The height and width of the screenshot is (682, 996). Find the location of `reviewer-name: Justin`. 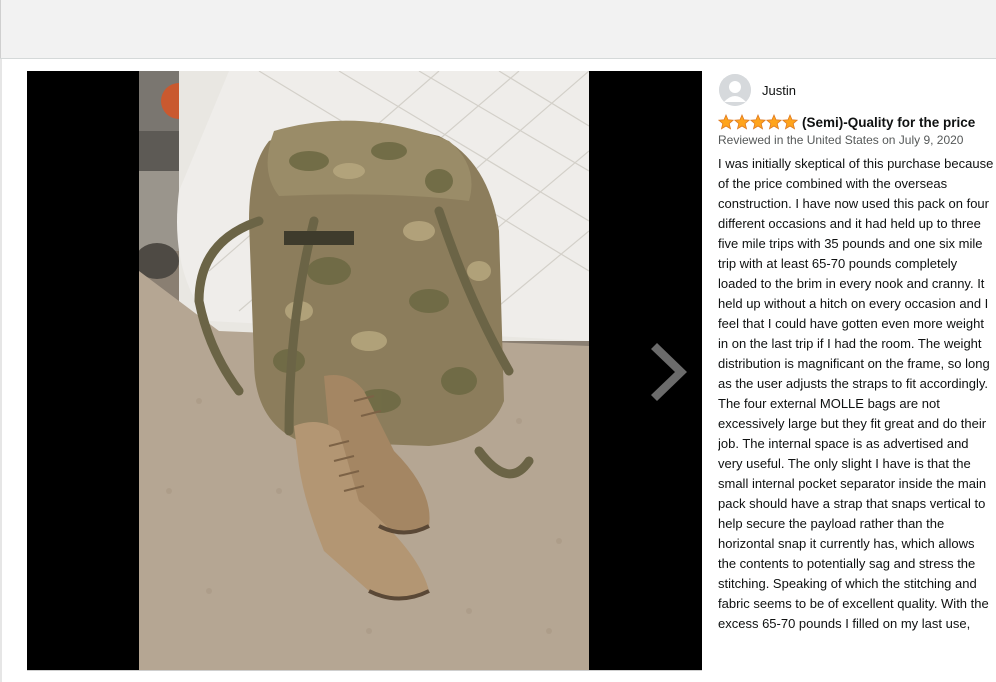

reviewer-name: Justin is located at coordinates (779, 90).